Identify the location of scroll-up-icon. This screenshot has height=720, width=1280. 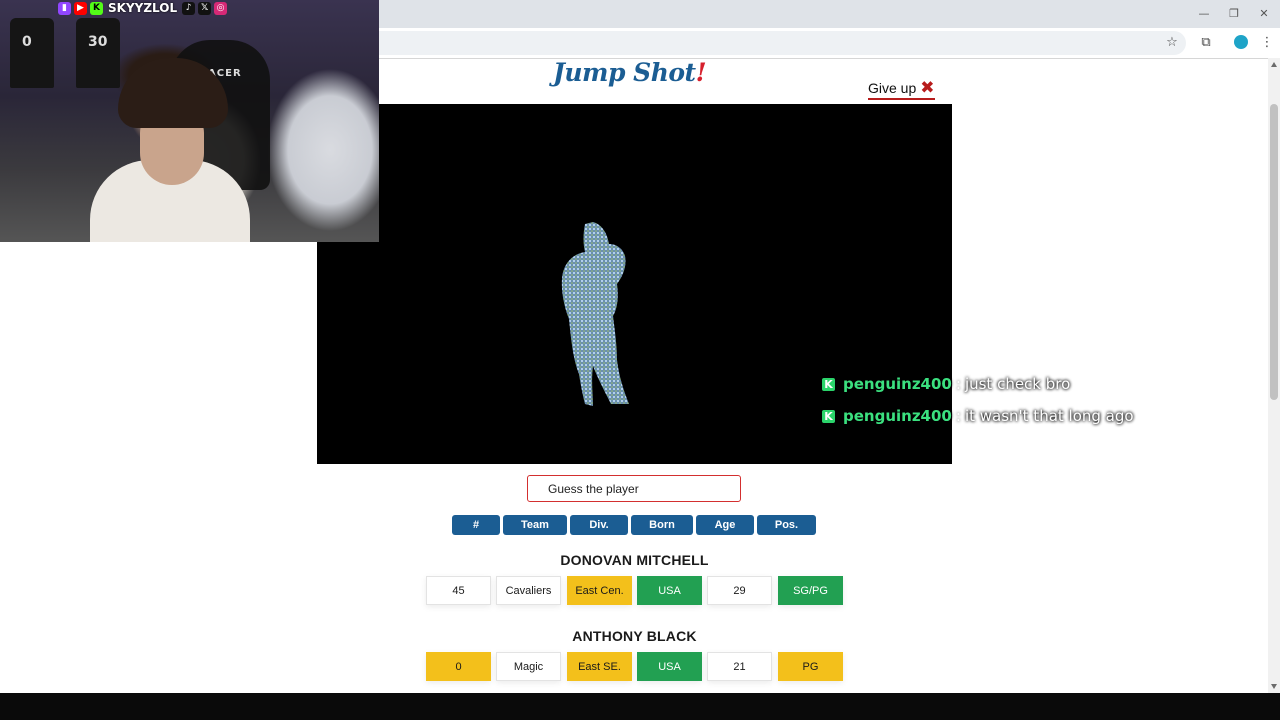
(1274, 64).